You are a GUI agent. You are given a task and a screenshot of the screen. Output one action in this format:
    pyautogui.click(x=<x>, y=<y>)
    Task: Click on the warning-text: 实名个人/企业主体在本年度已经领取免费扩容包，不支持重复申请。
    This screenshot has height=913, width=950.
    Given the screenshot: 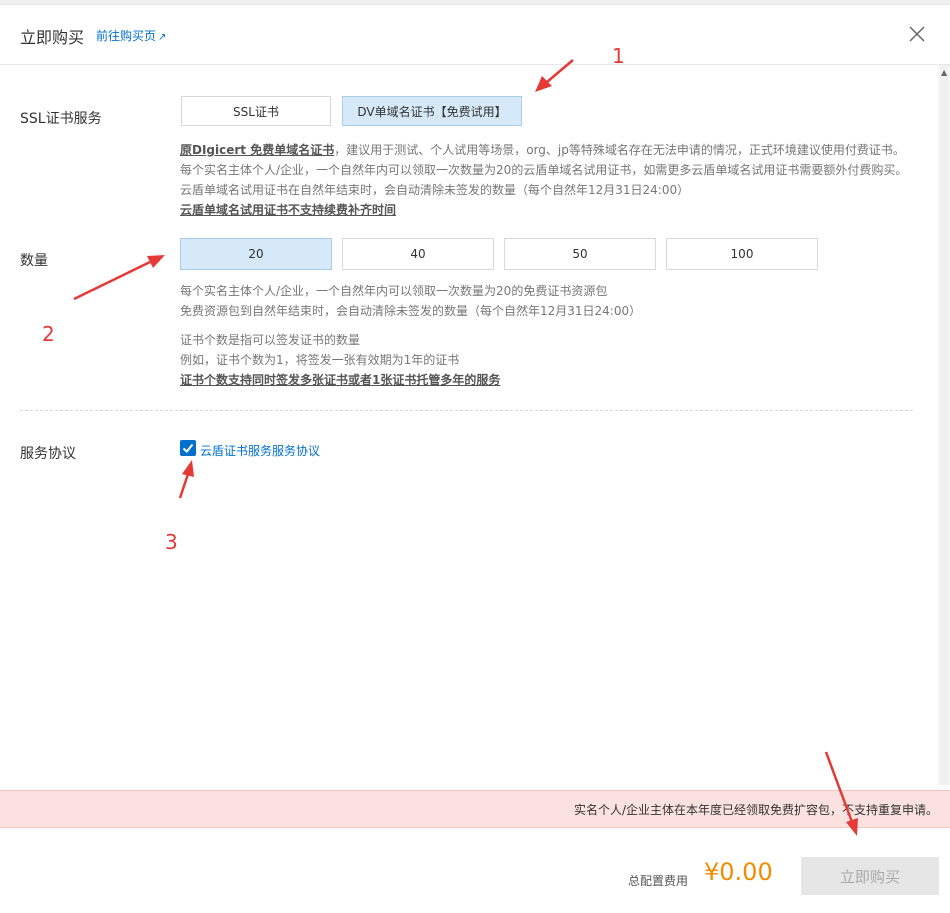 What is the action you would take?
    pyautogui.click(x=755, y=810)
    